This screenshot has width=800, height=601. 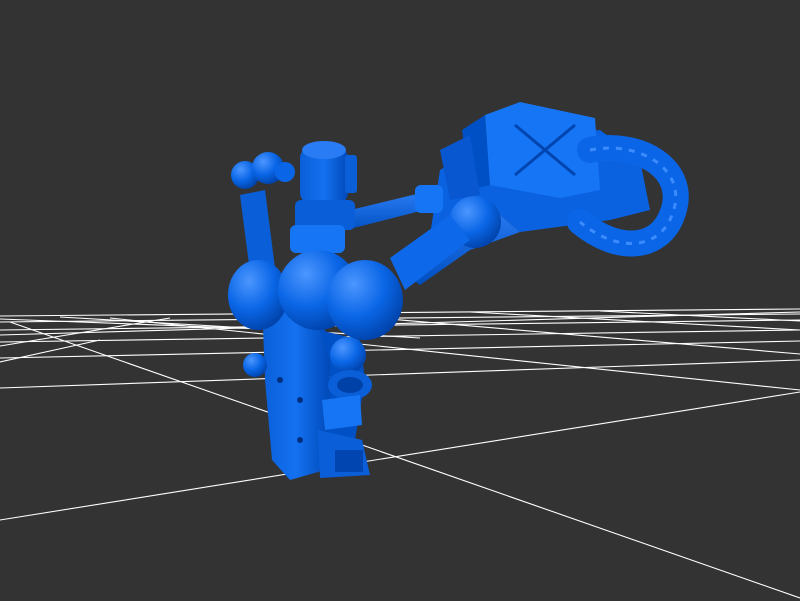 What do you see at coordinates (323, 197) in the screenshot?
I see `central-column` at bounding box center [323, 197].